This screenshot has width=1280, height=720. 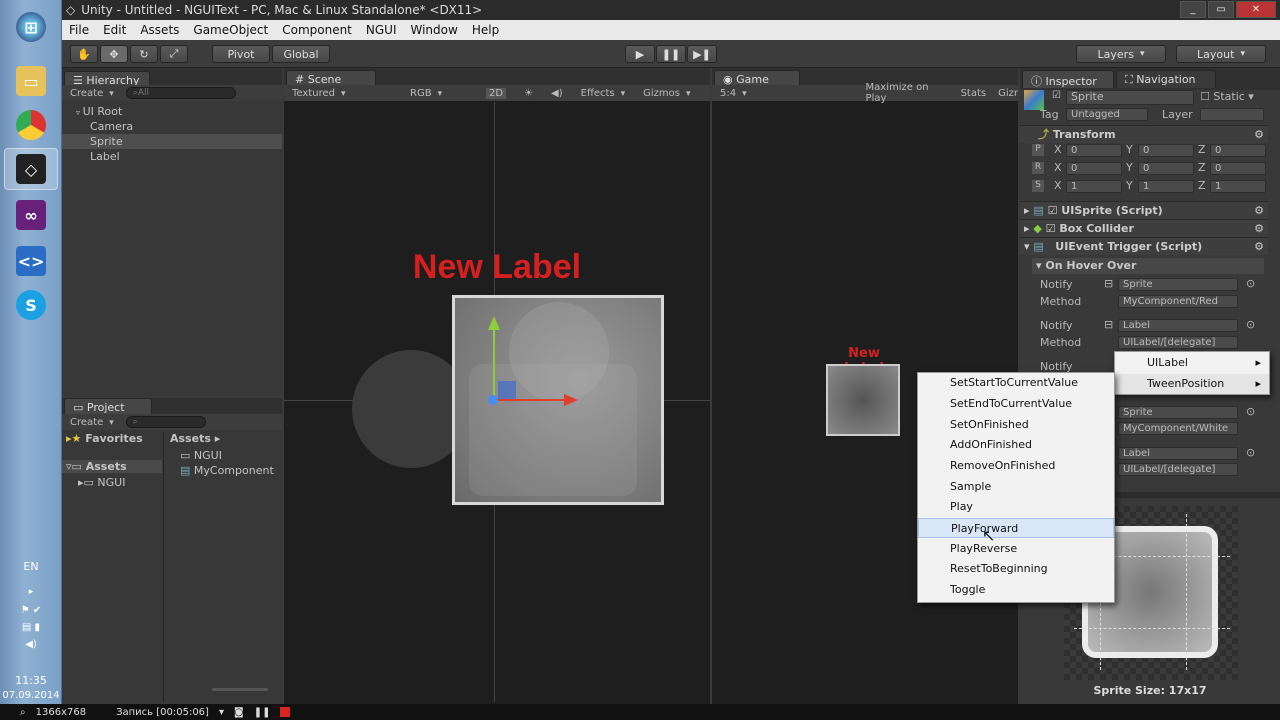 What do you see at coordinates (1178, 325) in the screenshot?
I see `notify-field-2: Label` at bounding box center [1178, 325].